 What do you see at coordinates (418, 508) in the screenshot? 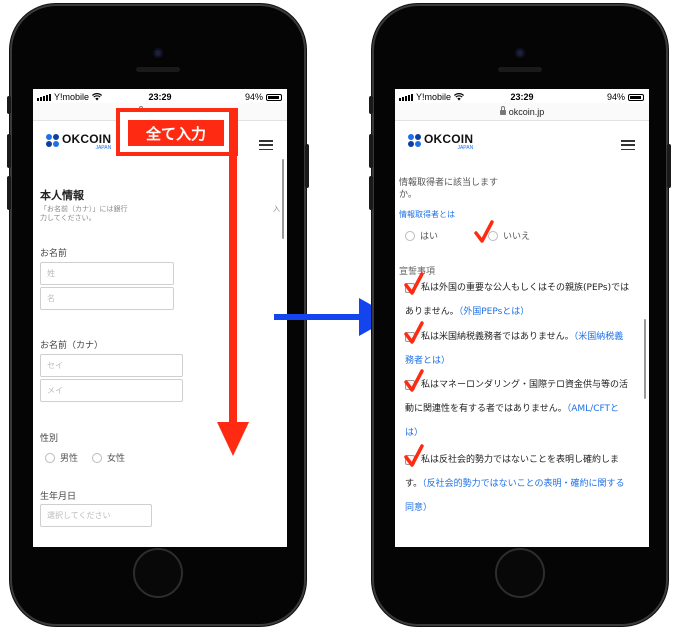
I see `anti-social-link-2: 同意）` at bounding box center [418, 508].